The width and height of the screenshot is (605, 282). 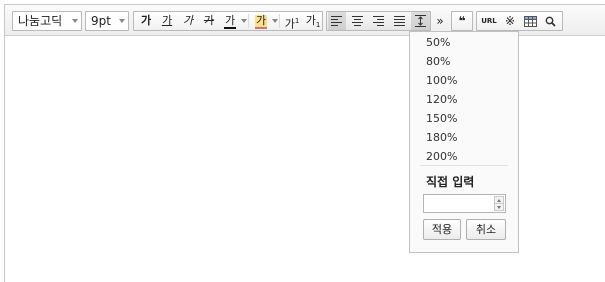 I want to click on bold-button: 가, so click(x=146, y=21).